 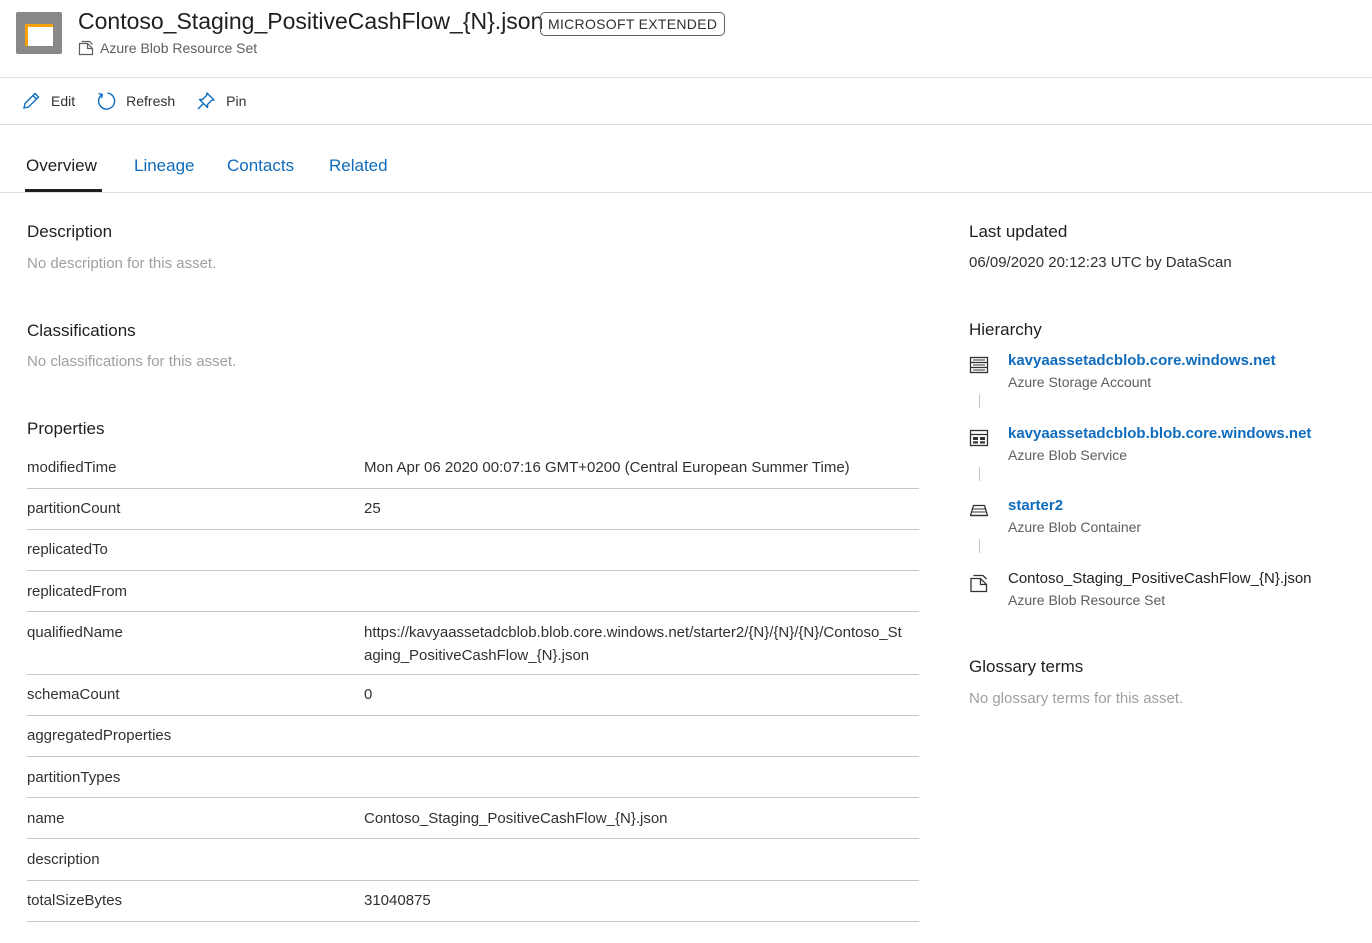 What do you see at coordinates (70, 231) in the screenshot?
I see `description-heading: Description` at bounding box center [70, 231].